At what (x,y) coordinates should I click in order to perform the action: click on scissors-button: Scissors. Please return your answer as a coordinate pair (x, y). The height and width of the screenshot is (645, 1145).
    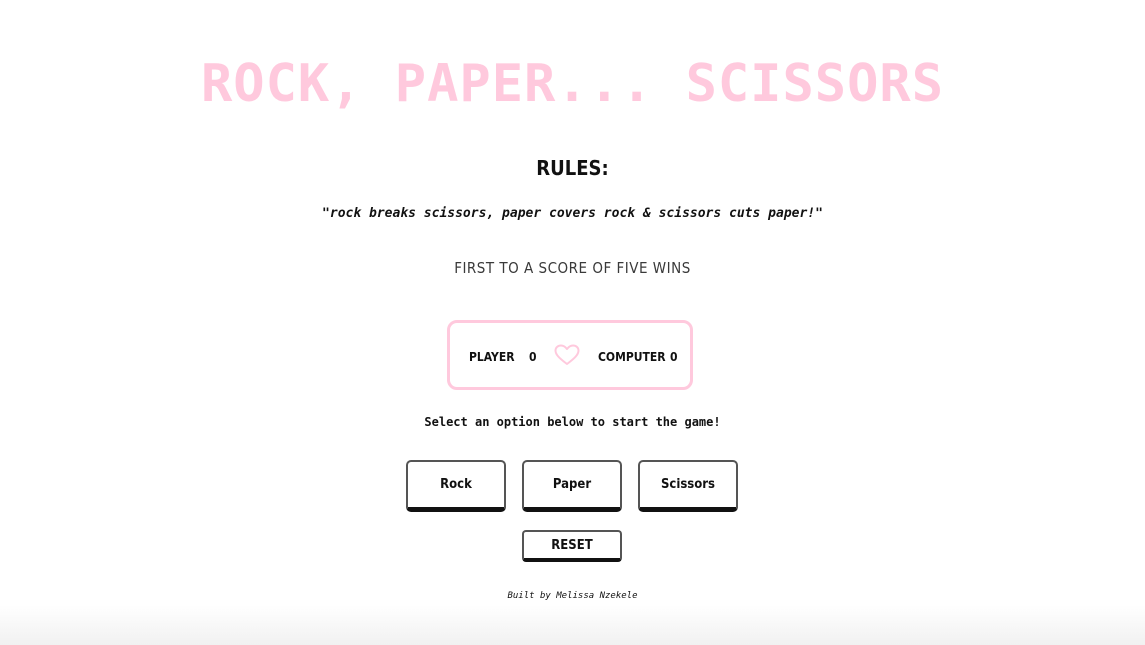
    Looking at the image, I should click on (688, 486).